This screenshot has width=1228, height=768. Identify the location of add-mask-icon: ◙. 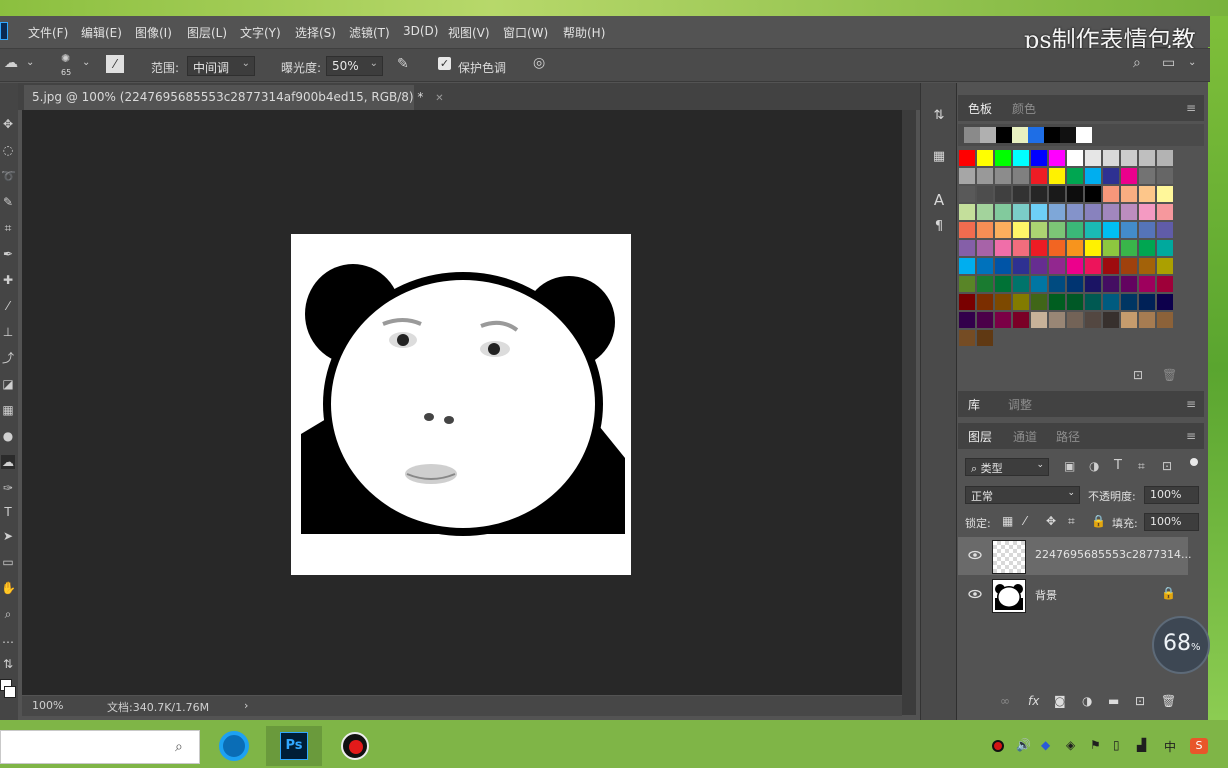
(1060, 701).